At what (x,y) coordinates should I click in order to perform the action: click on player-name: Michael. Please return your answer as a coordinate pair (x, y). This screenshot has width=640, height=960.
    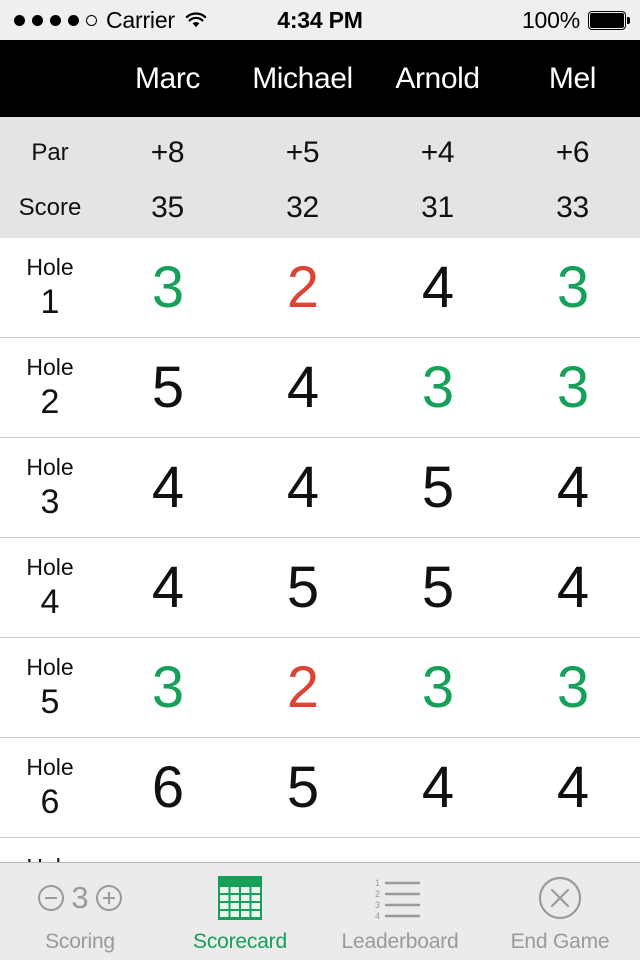
    Looking at the image, I should click on (302, 78).